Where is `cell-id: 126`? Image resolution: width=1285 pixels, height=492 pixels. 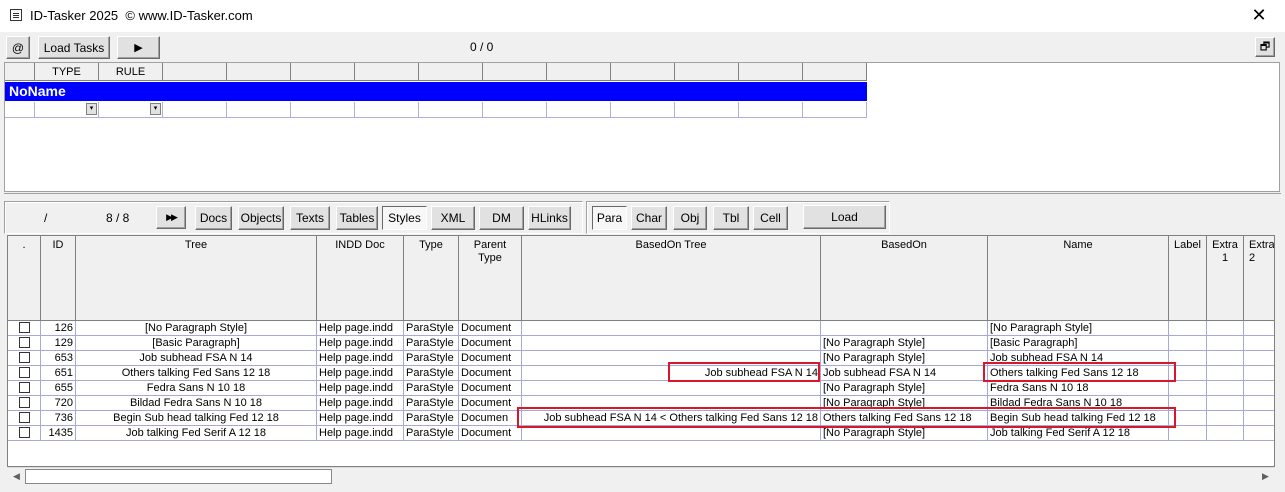 cell-id: 126 is located at coordinates (58, 328).